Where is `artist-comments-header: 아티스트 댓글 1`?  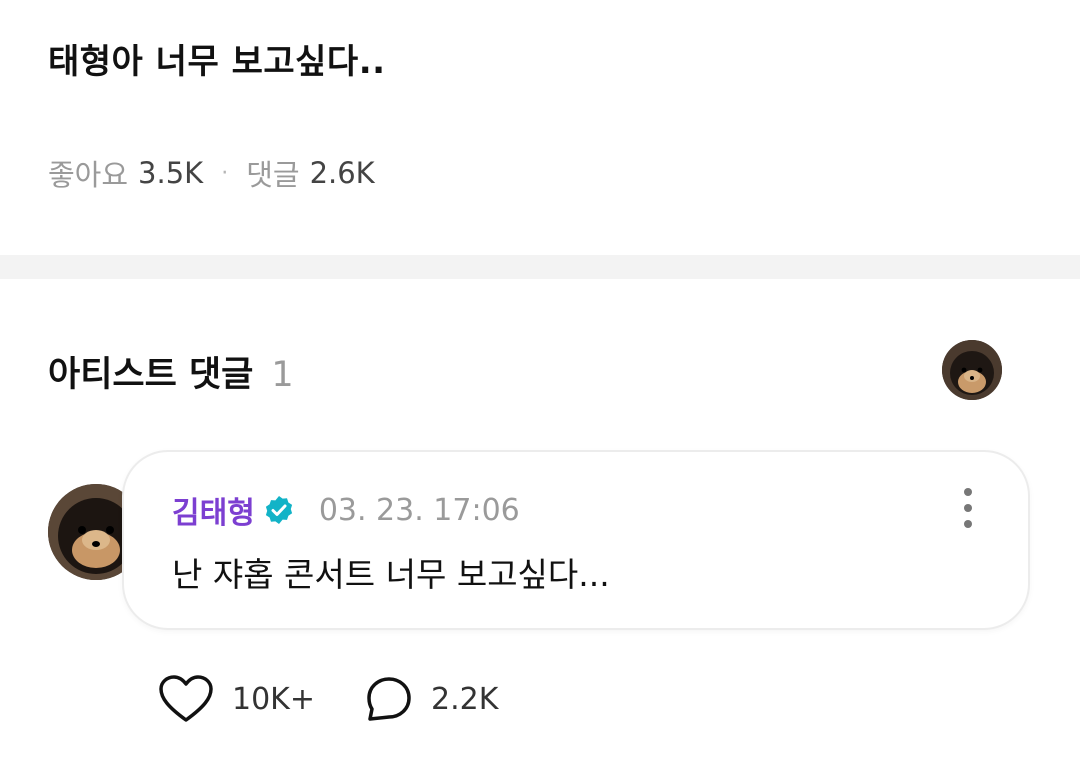
artist-comments-header: 아티스트 댓글 1 is located at coordinates (171, 371).